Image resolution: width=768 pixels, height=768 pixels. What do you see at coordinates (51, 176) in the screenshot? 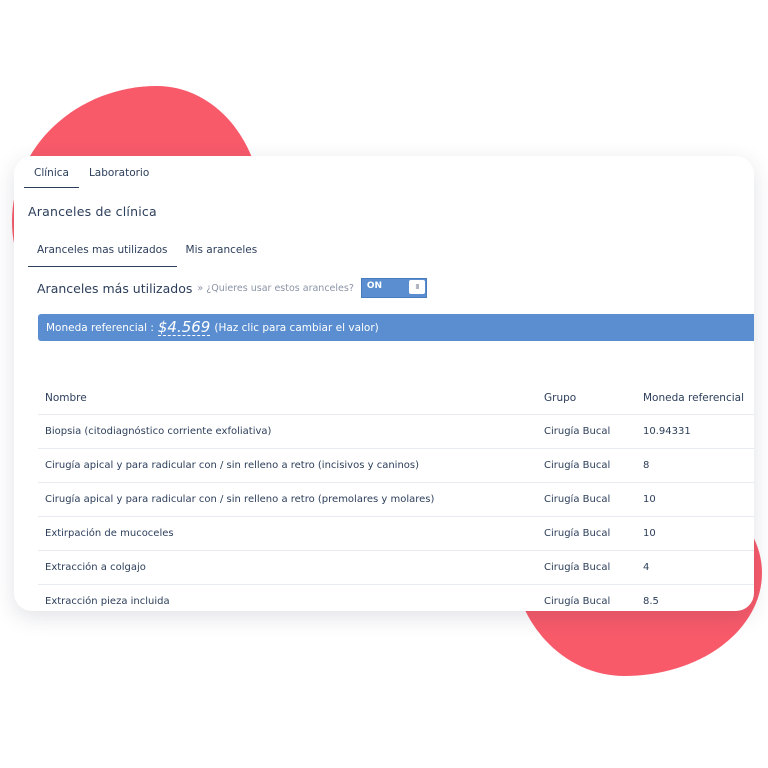
I see `tab-clinica: Clínica` at bounding box center [51, 176].